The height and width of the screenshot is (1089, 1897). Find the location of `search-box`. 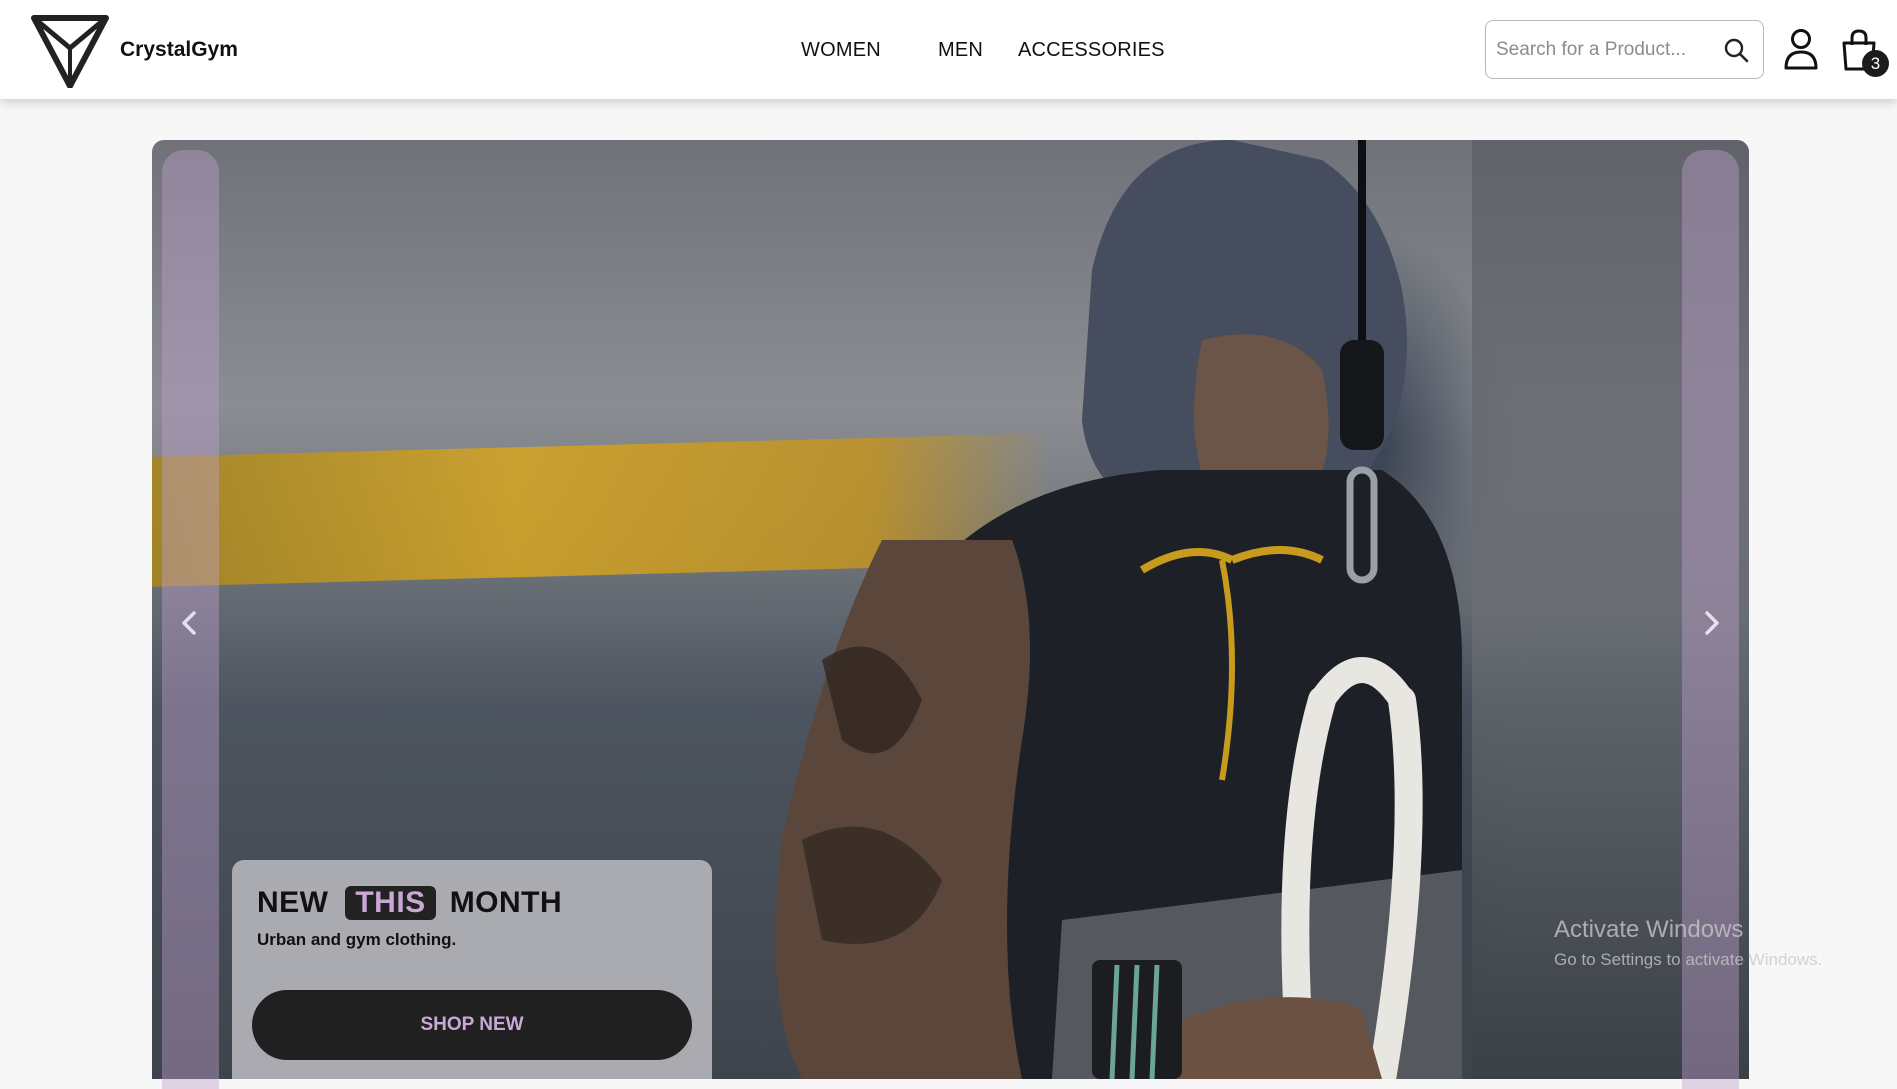

search-box is located at coordinates (1624, 49).